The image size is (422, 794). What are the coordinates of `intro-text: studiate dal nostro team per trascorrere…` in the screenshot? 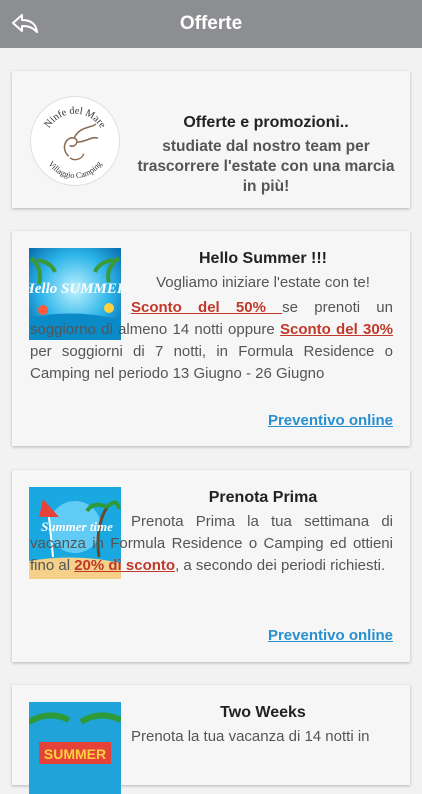 It's located at (266, 166).